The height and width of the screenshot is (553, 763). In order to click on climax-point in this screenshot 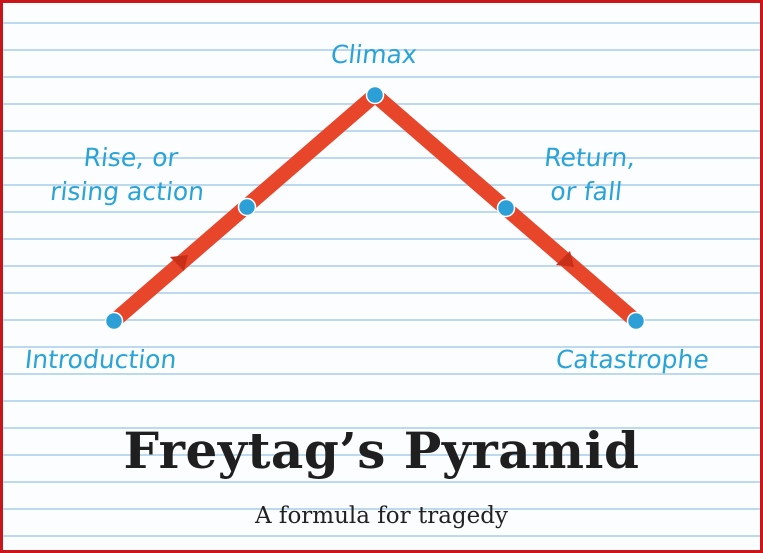, I will do `click(375, 95)`.